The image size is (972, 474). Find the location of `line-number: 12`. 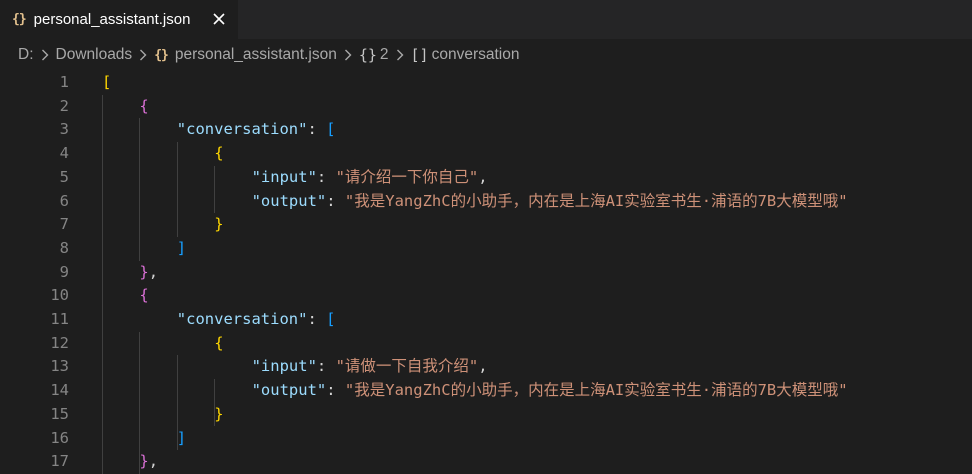

line-number: 12 is located at coordinates (59, 342).